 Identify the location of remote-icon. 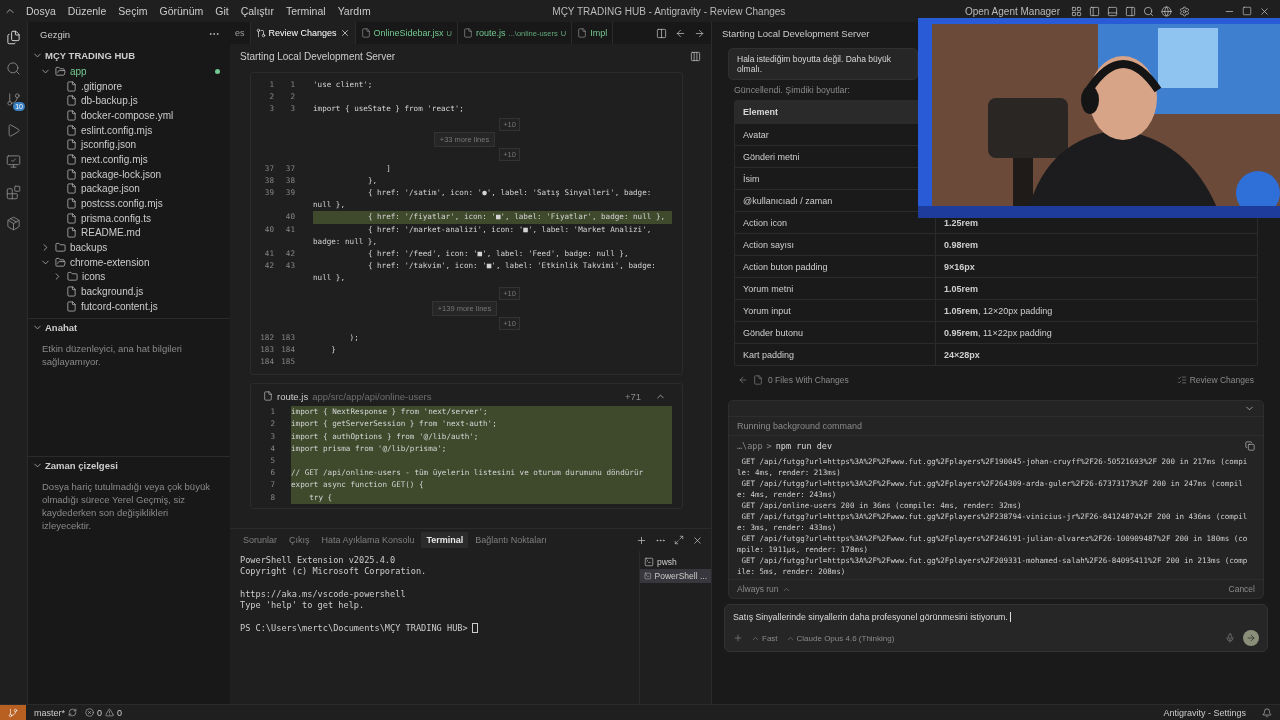
(13, 712).